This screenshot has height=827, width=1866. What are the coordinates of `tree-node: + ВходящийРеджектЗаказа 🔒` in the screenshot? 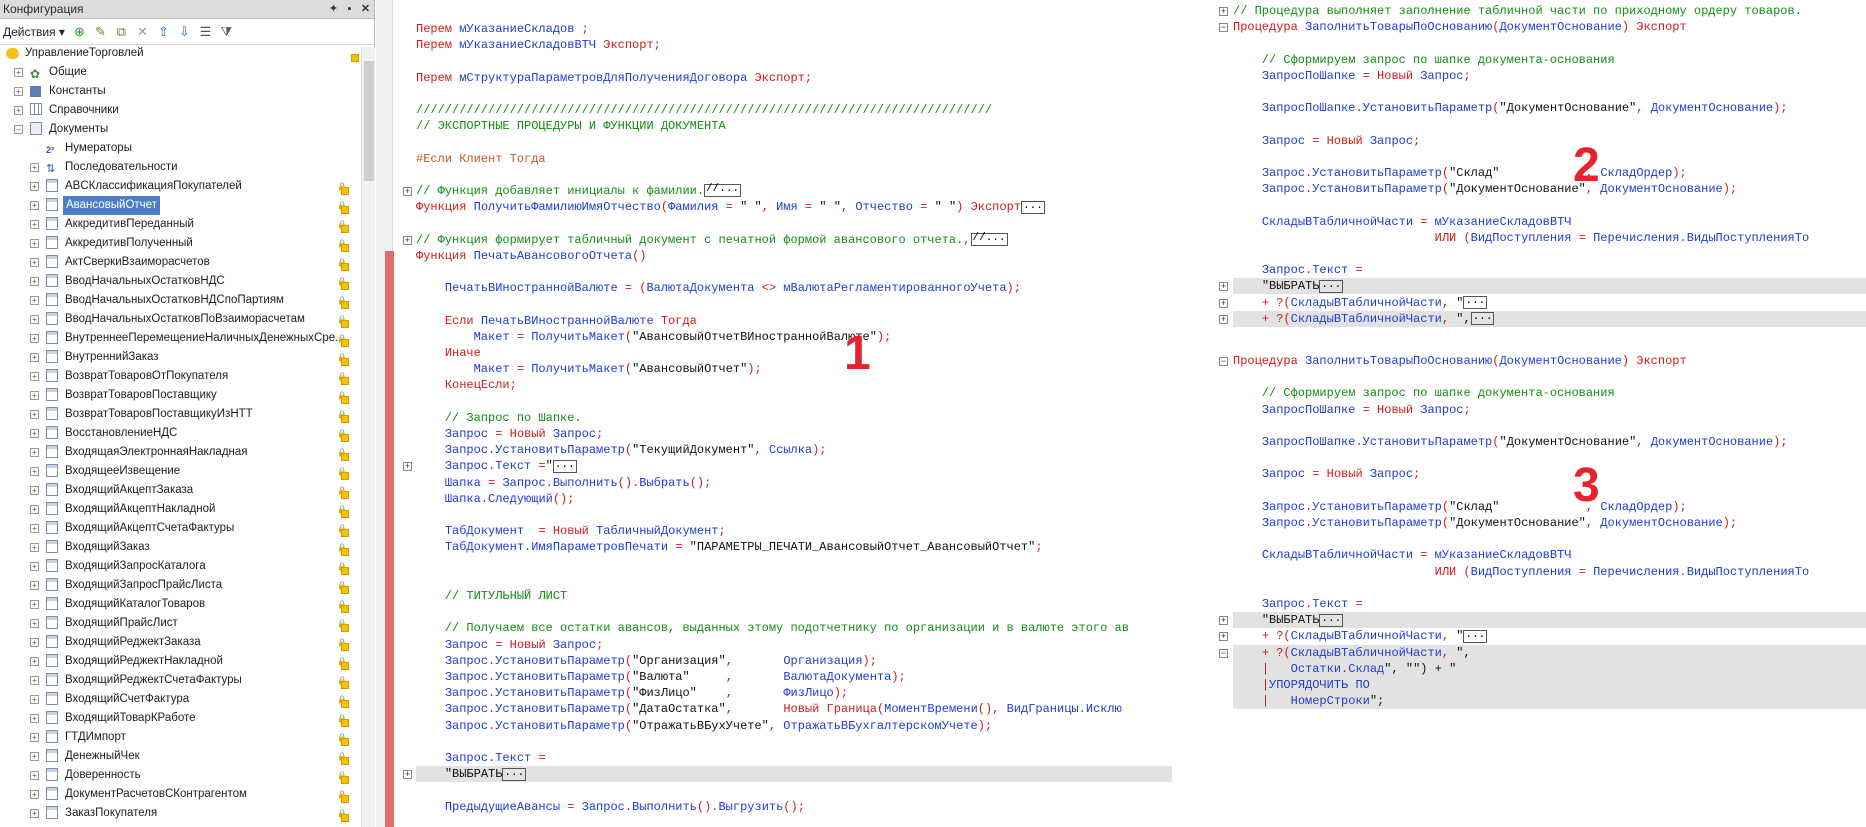 It's located at (180, 642).